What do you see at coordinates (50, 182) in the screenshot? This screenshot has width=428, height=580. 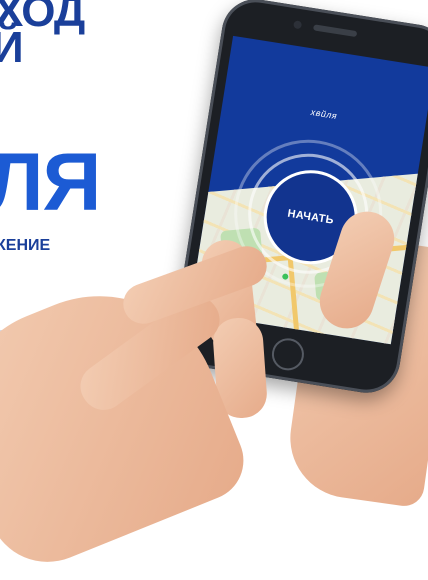 I see `ad-brand-name: ЛЯ` at bounding box center [50, 182].